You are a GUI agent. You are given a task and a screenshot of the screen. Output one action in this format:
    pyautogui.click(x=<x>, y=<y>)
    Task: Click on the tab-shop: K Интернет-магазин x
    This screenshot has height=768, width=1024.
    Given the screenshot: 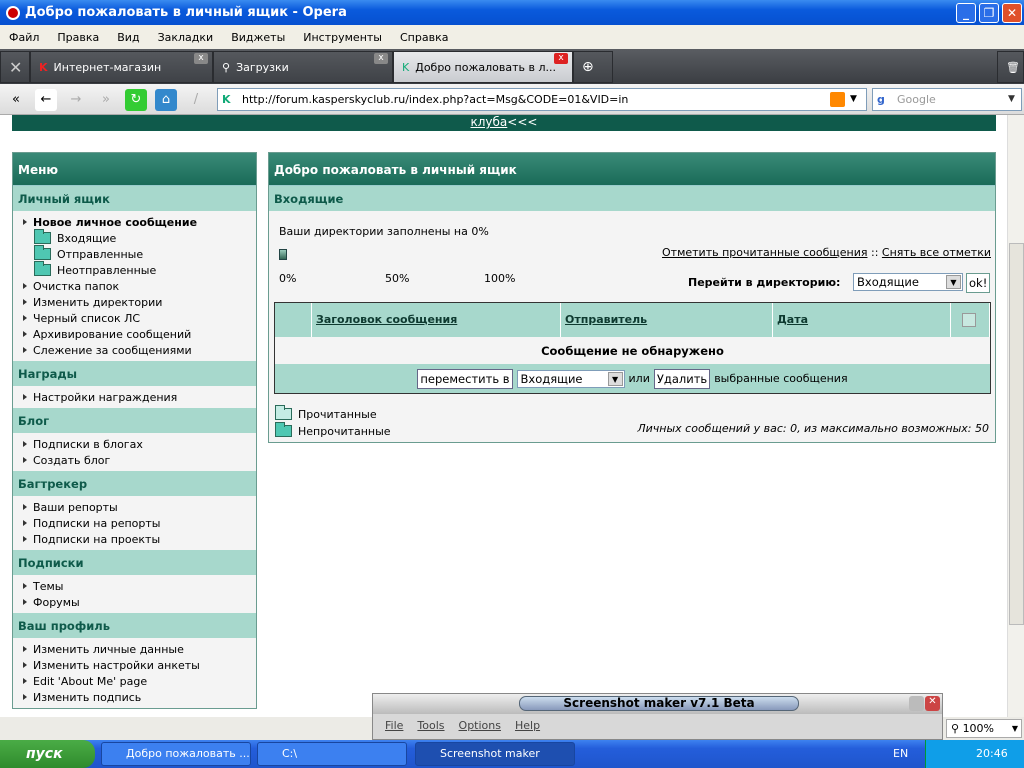 What is the action you would take?
    pyautogui.click(x=121, y=67)
    